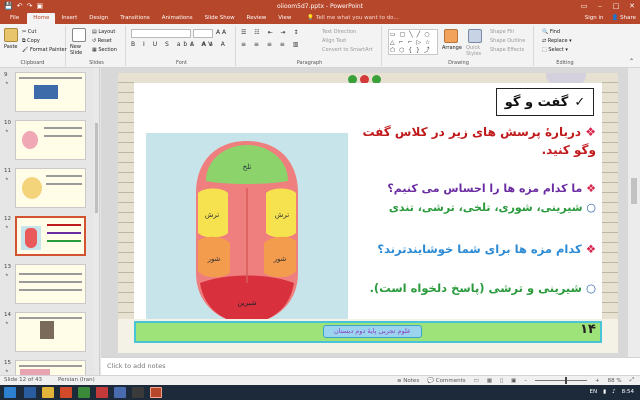  I want to click on network-icon: ▮, so click(604, 392).